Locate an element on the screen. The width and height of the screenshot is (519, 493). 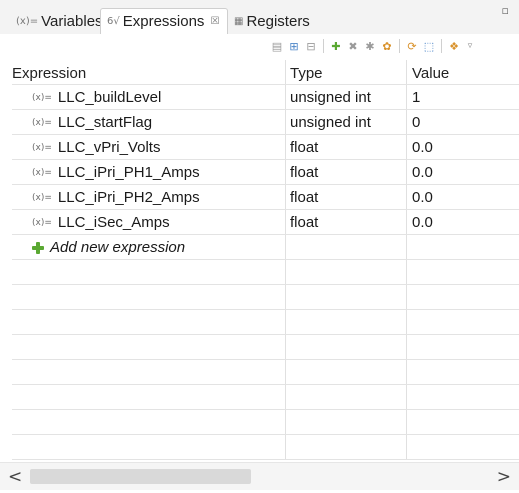
scroll-right-icon: > is located at coordinates (504, 477).